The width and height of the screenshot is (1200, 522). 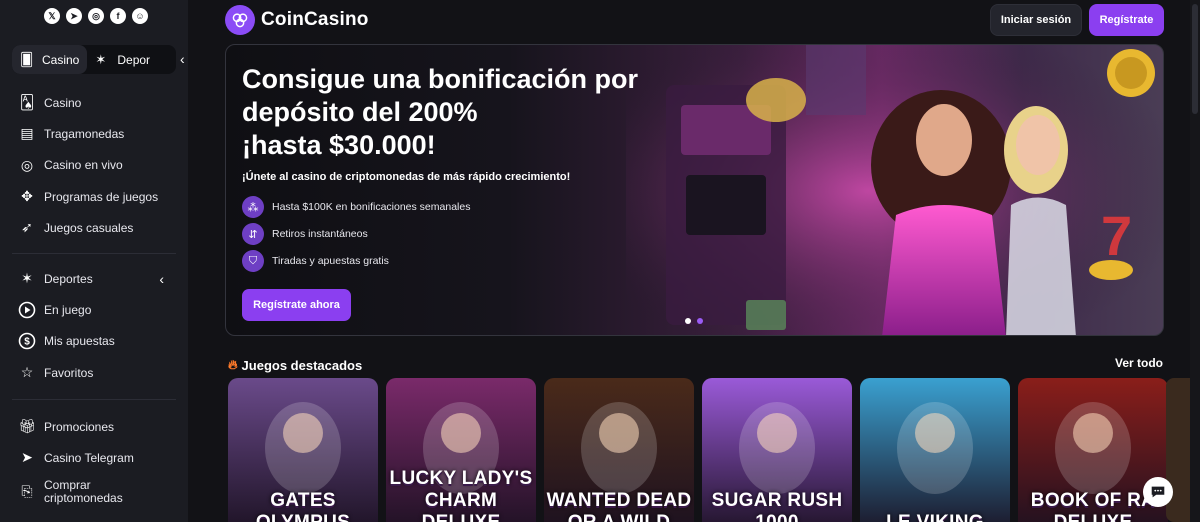 What do you see at coordinates (1195, 261) in the screenshot?
I see `page-scrollbar` at bounding box center [1195, 261].